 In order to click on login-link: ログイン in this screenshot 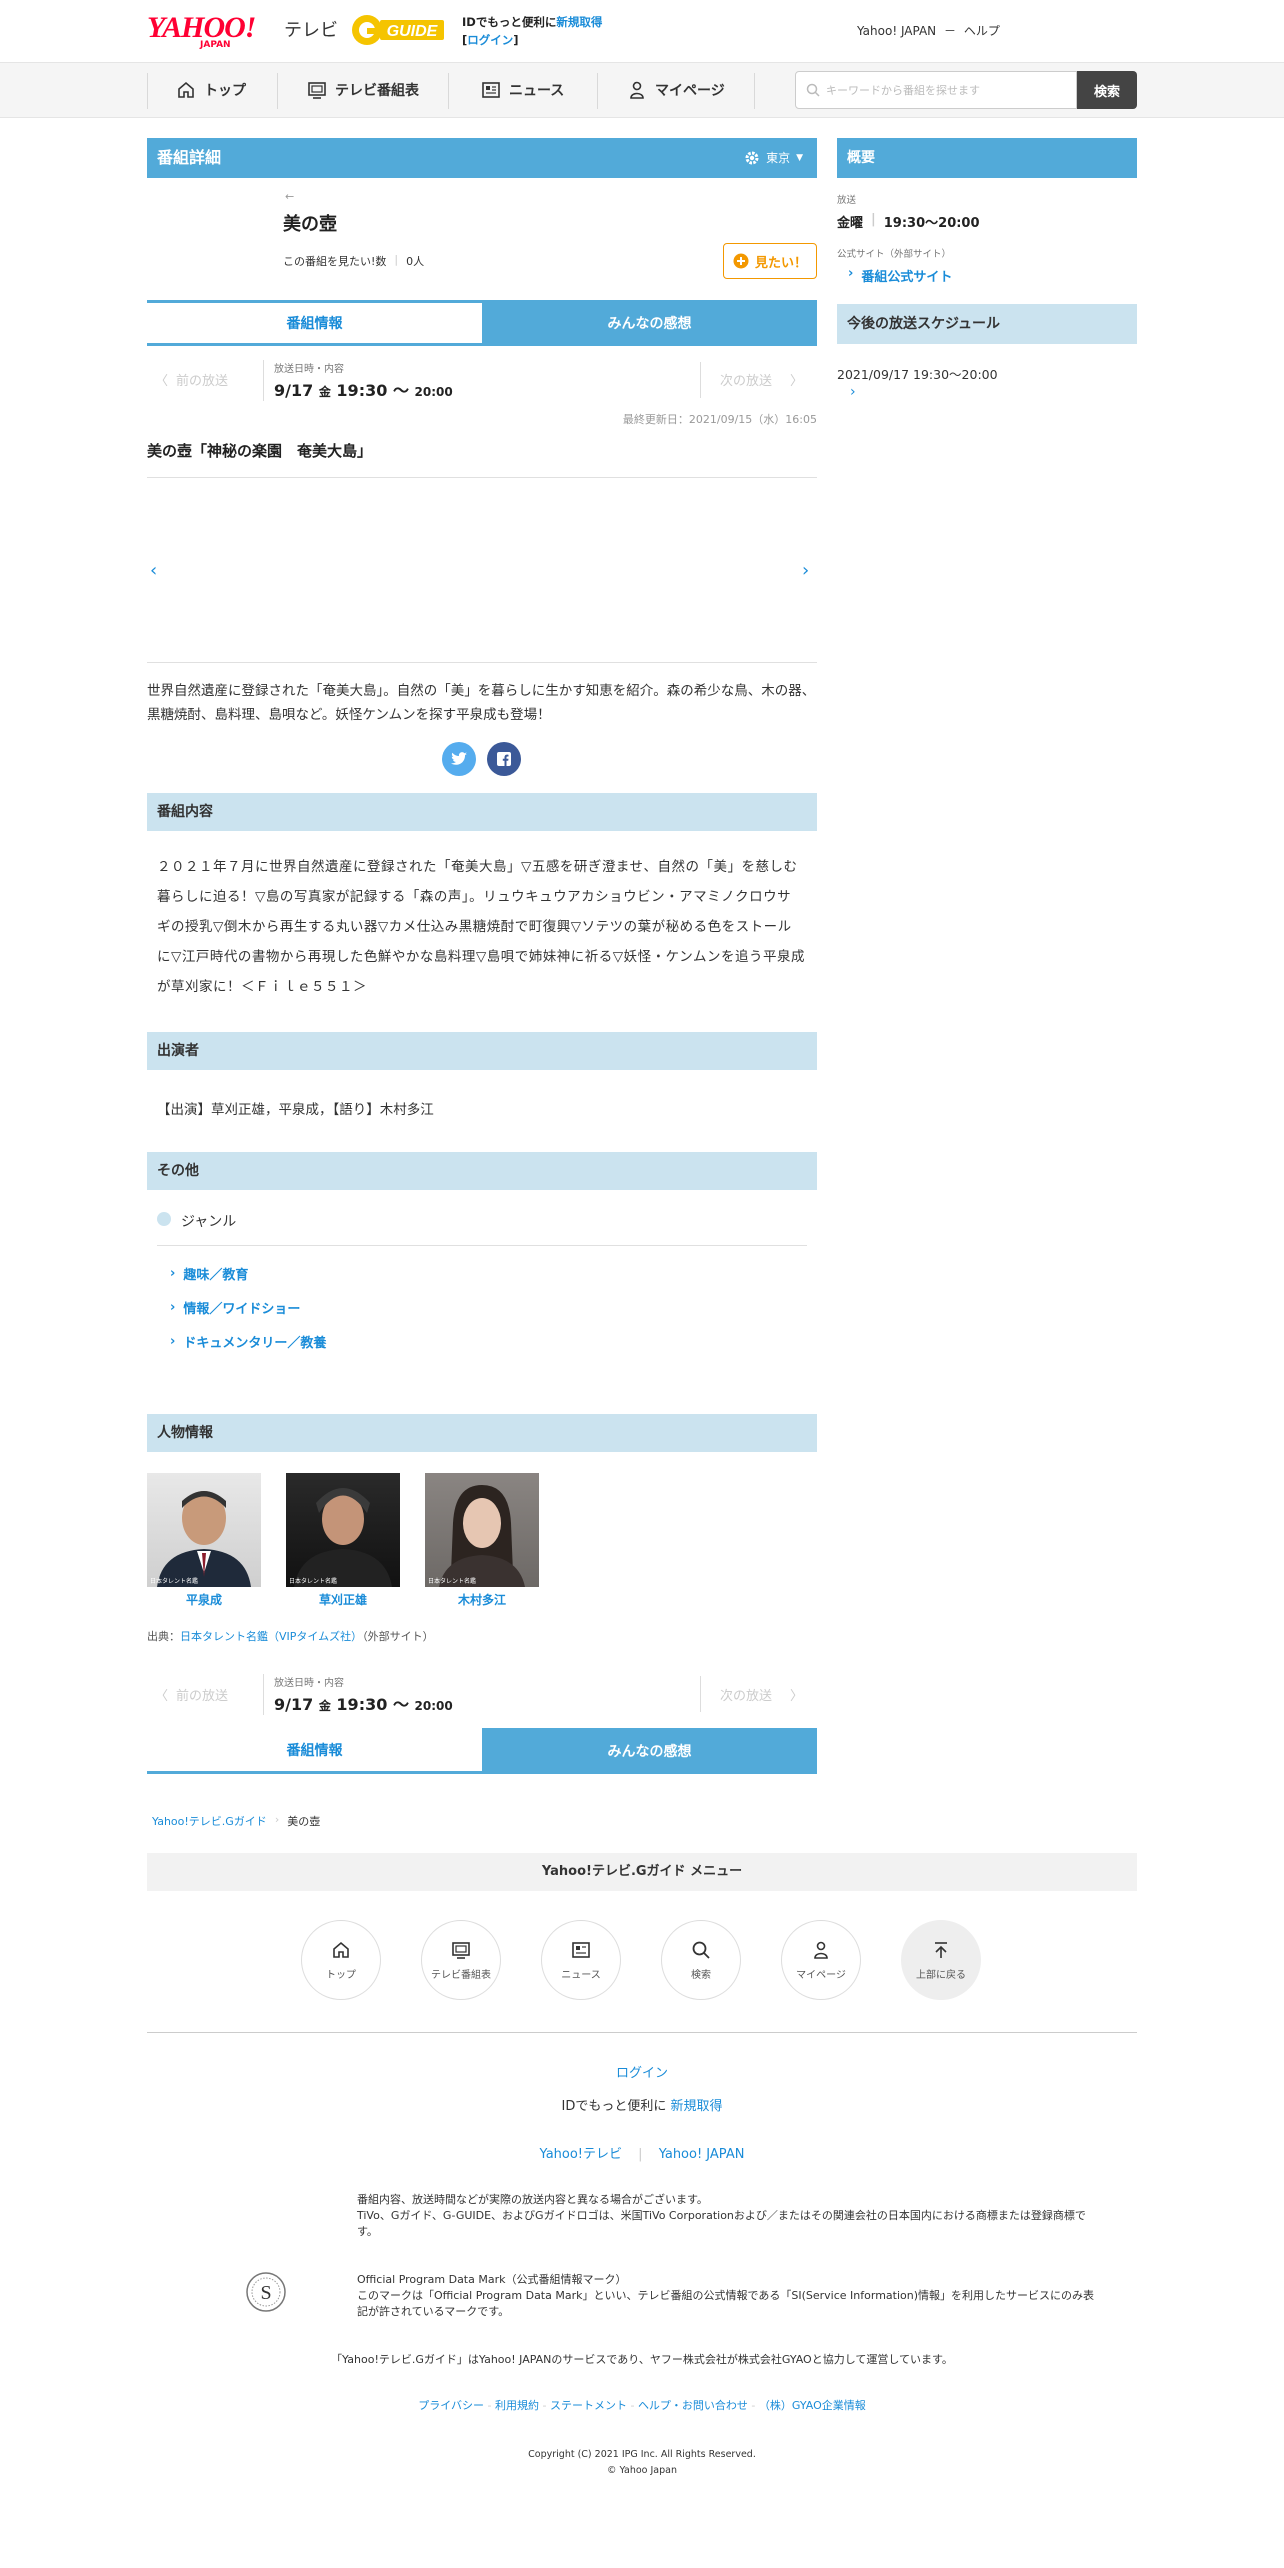, I will do `click(490, 40)`.